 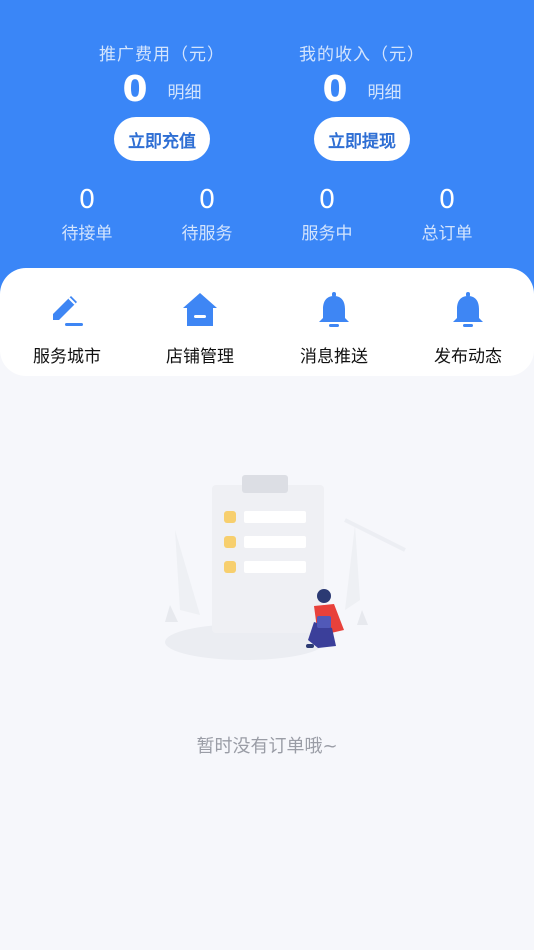 I want to click on stat-in-service: 0 服务中, so click(x=327, y=214).